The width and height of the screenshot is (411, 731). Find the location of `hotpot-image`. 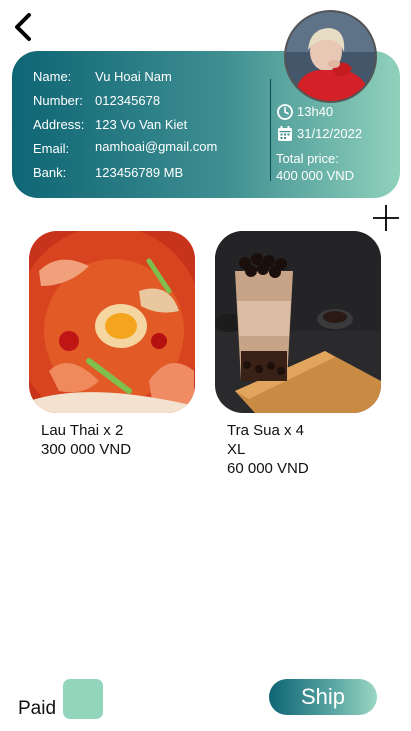

hotpot-image is located at coordinates (112, 322).